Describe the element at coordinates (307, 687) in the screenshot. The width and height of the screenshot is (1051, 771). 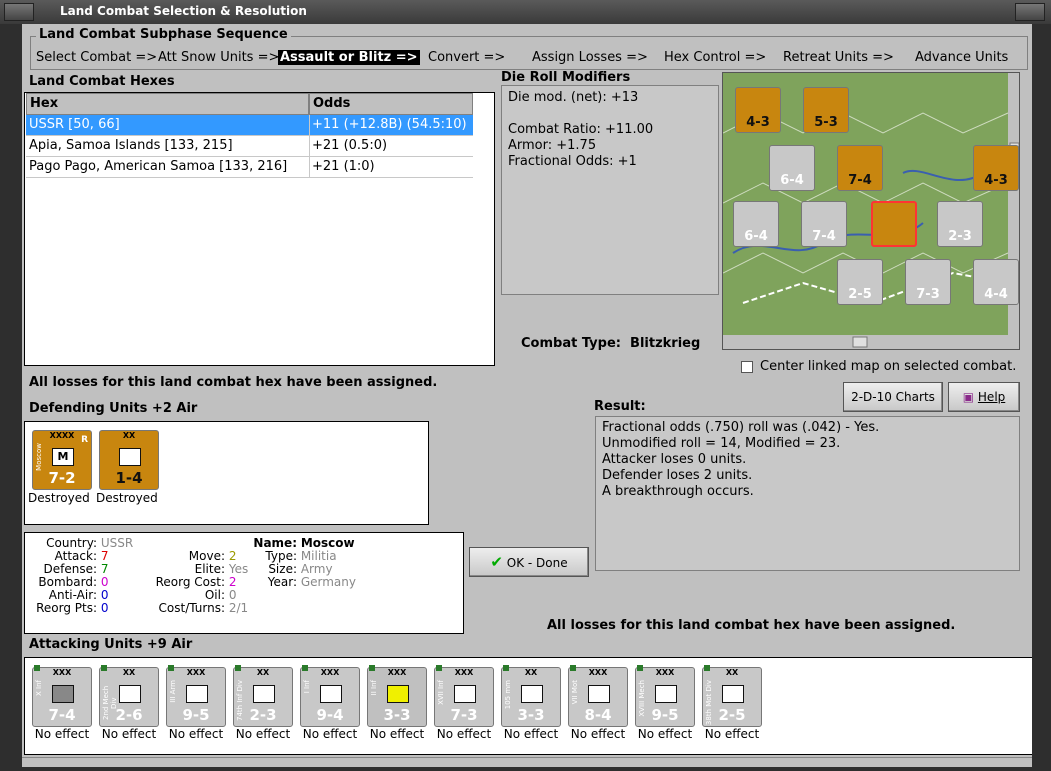
I see `unit-name: I Inf` at that location.